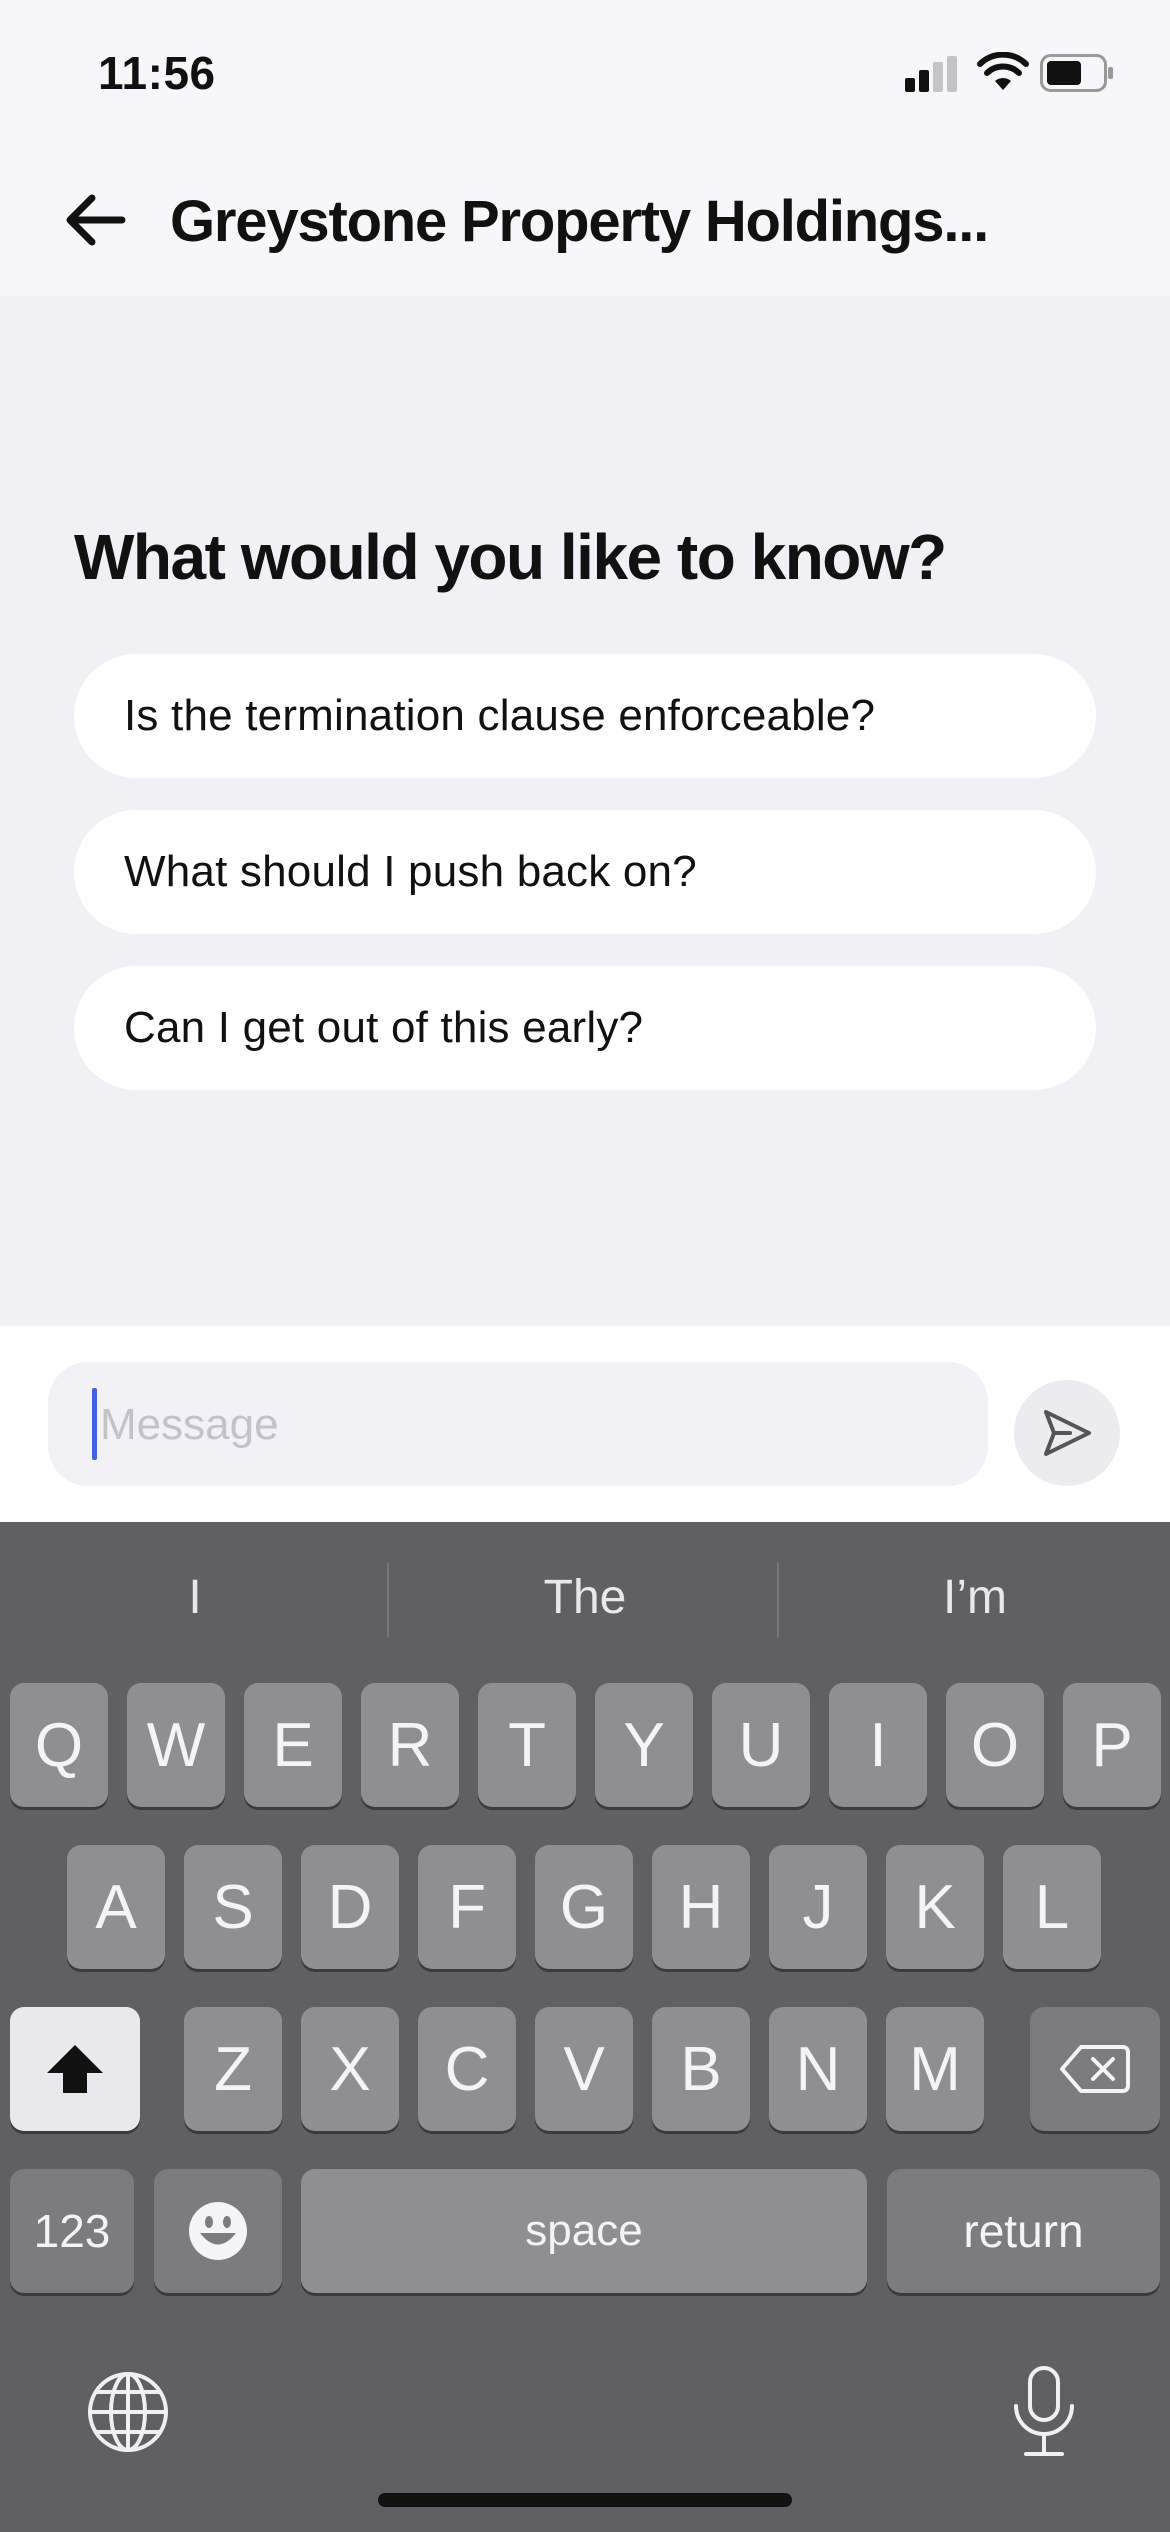  Describe the element at coordinates (94, 220) in the screenshot. I see `back-arrow-icon` at that location.